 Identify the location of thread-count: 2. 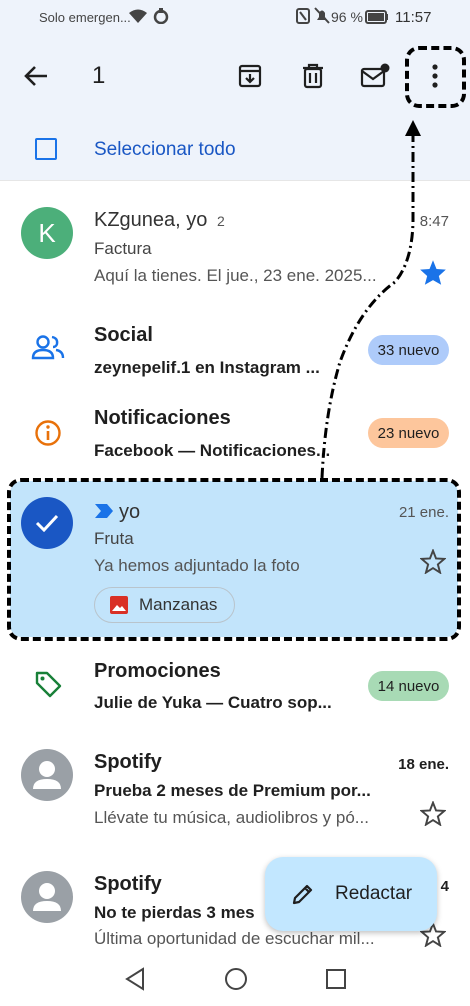
(220, 221).